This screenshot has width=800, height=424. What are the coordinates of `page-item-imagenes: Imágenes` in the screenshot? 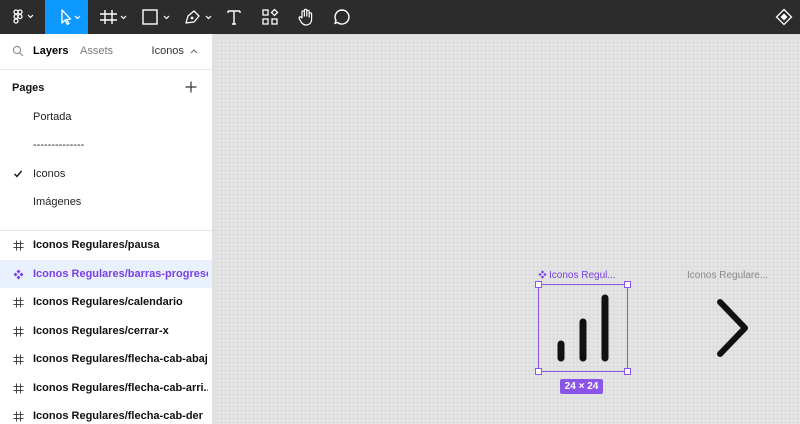 It's located at (106, 202).